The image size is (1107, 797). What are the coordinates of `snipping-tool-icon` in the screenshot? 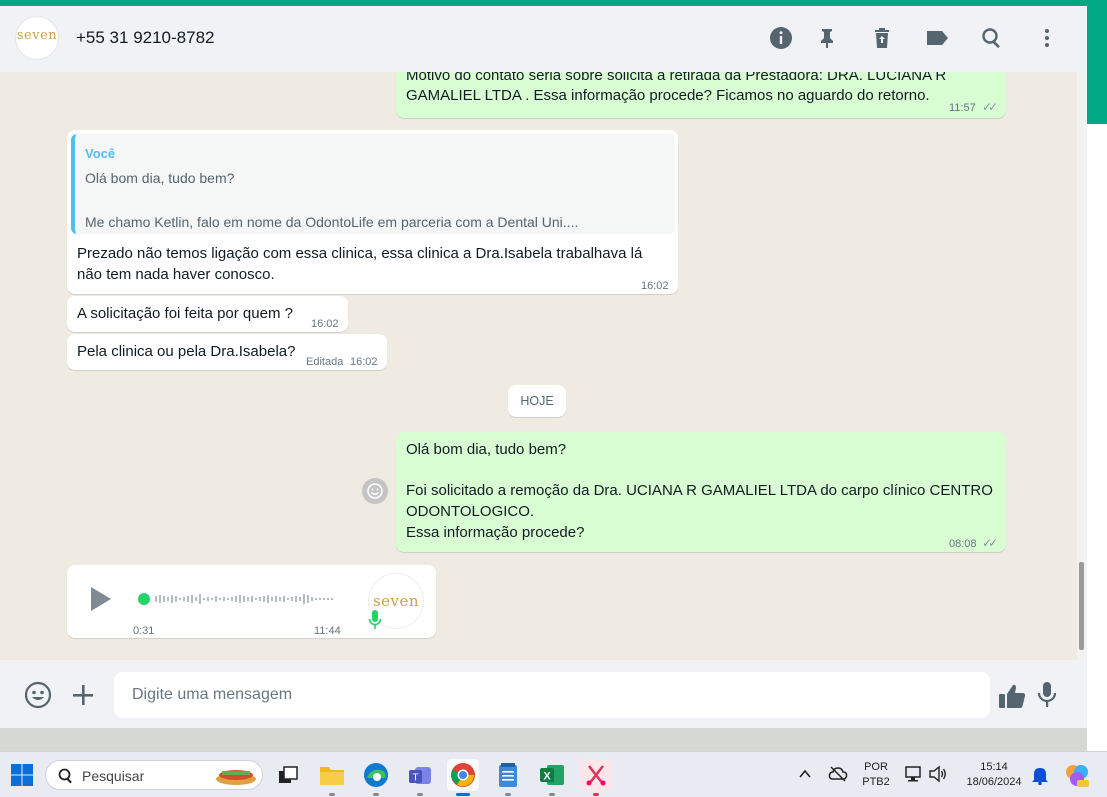 It's located at (596, 777).